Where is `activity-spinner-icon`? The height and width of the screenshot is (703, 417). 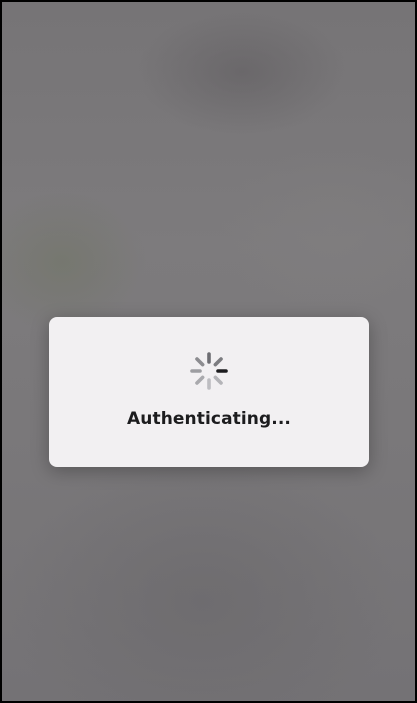 activity-spinner-icon is located at coordinates (209, 371).